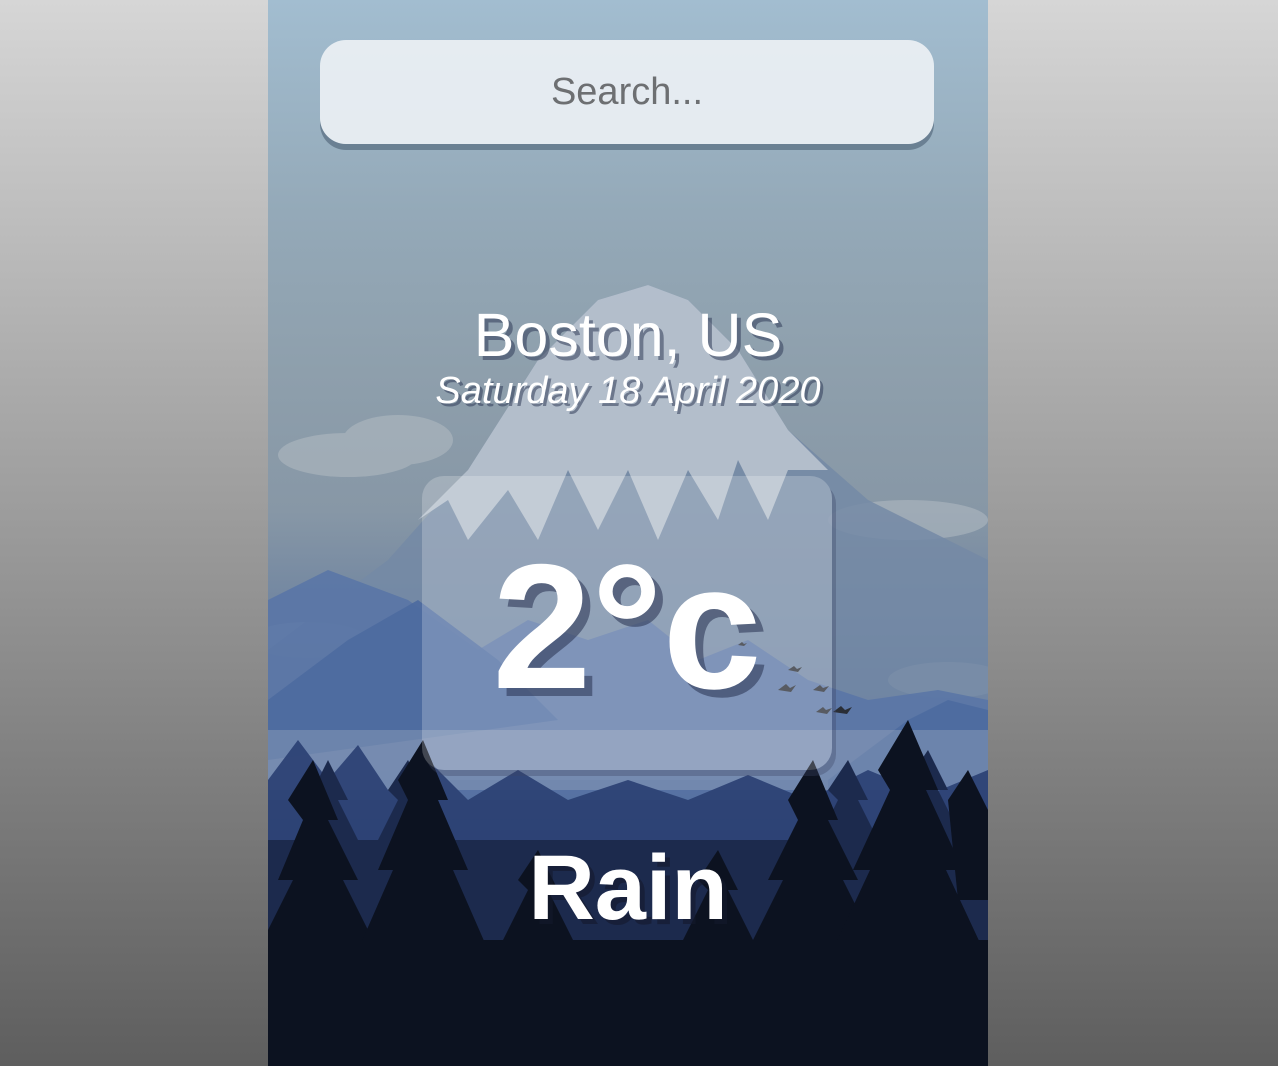  I want to click on temperature-card: 2°c, so click(627, 623).